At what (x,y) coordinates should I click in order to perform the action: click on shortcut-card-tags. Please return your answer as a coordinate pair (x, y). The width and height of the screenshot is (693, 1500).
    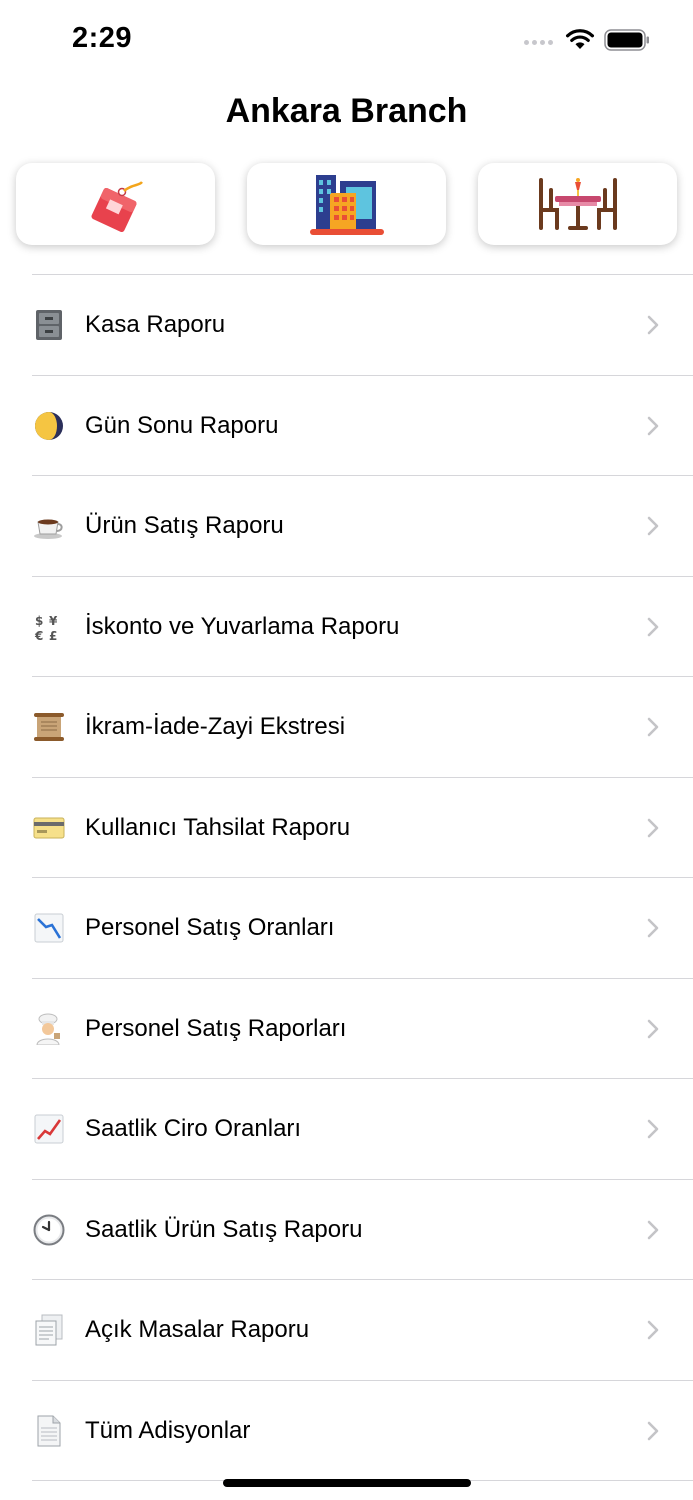
    Looking at the image, I should click on (115, 204).